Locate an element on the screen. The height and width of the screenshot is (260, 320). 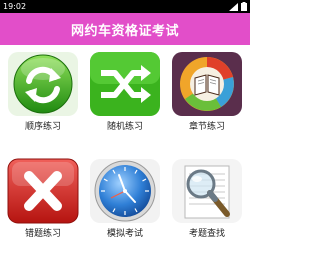
menu-item-label: 顺序练习 is located at coordinates (42, 127).